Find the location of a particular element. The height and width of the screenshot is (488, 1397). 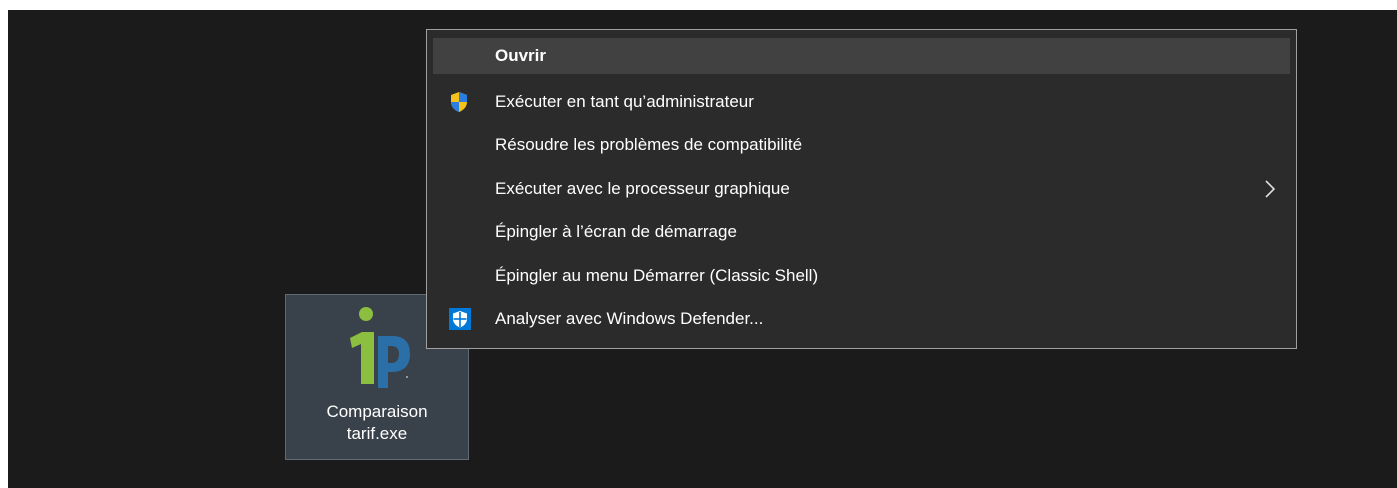

file-name-label: Comparaison tarif.exe is located at coordinates (377, 422).